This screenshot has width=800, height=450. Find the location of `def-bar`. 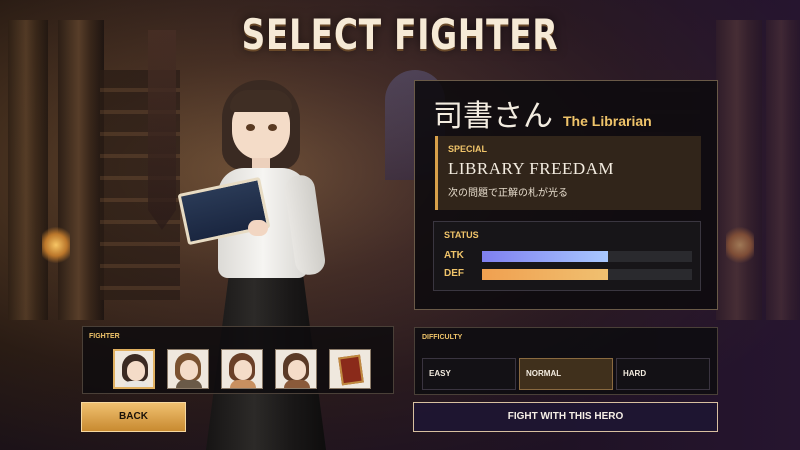

def-bar is located at coordinates (587, 274).